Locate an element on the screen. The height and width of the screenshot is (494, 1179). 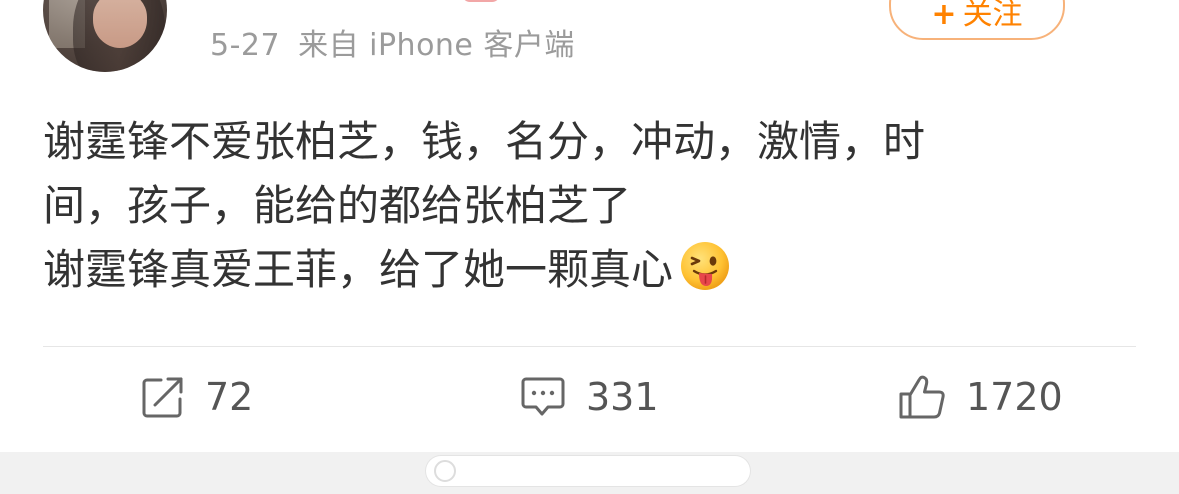
comment-bubble-icon is located at coordinates (543, 397).